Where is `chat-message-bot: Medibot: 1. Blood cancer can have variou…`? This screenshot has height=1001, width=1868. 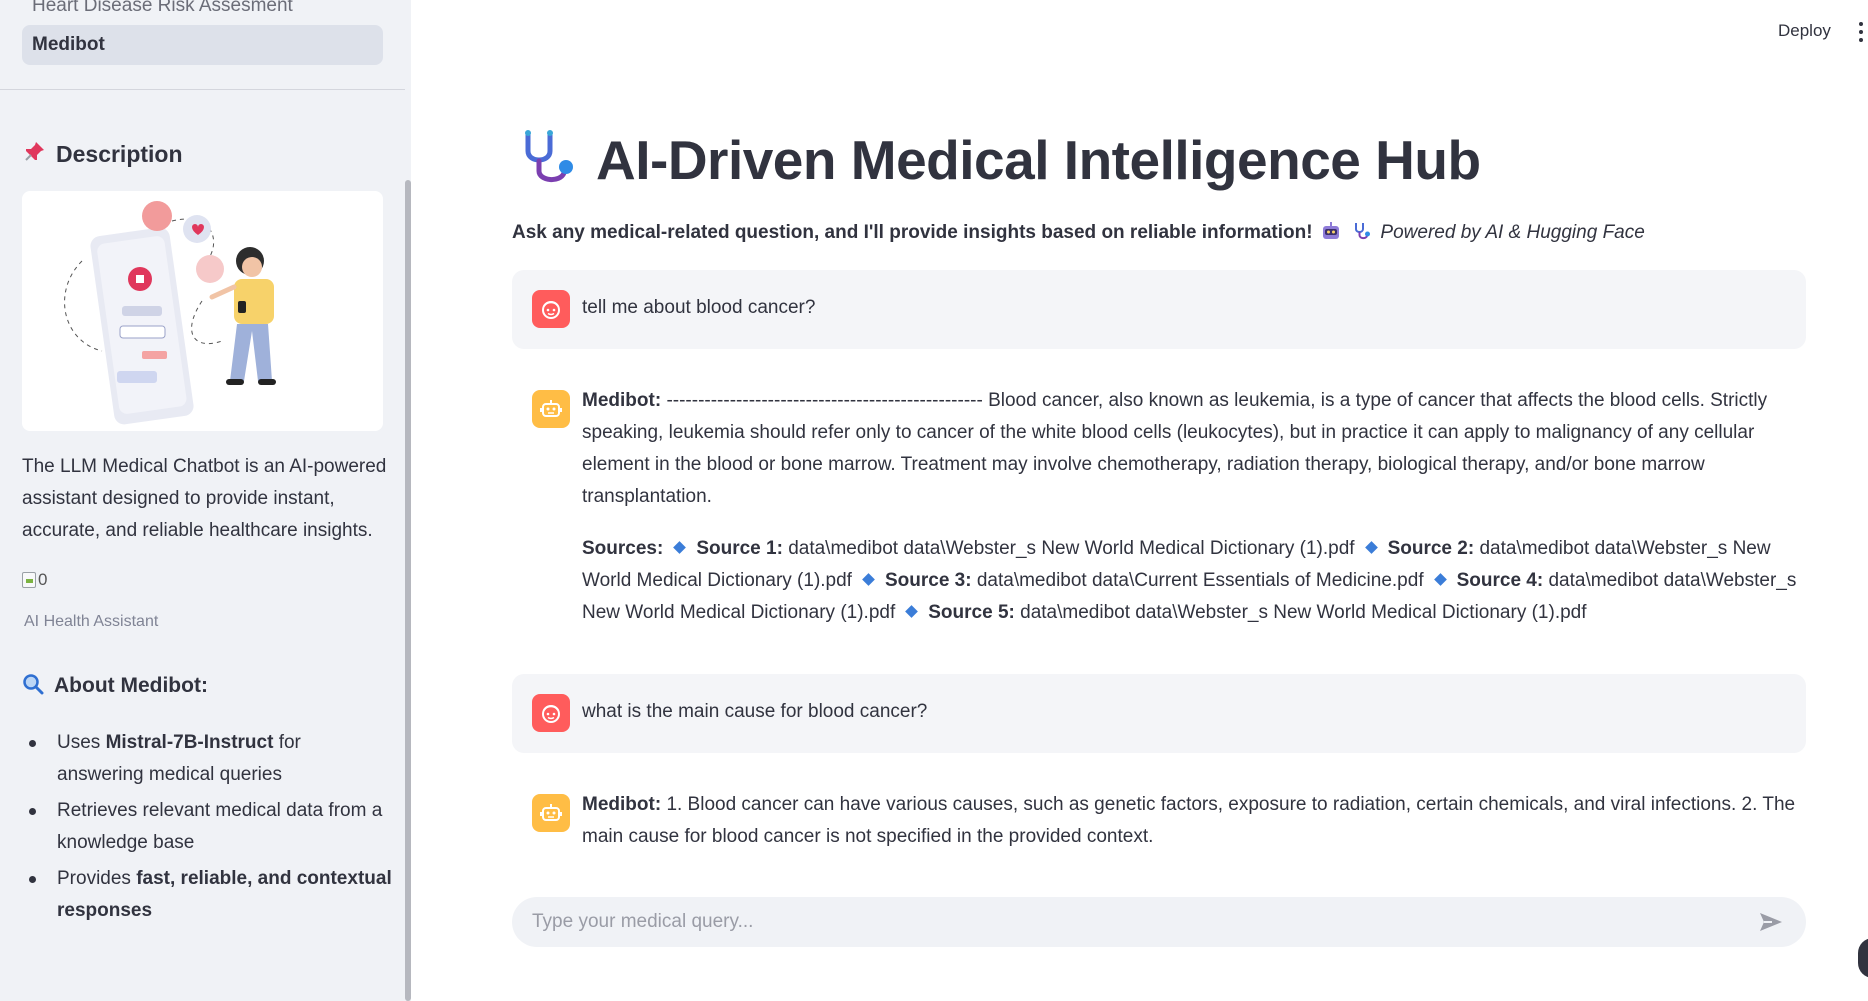
chat-message-bot: Medibot: 1. Blood cancer can have variou… is located at coordinates (1159, 824).